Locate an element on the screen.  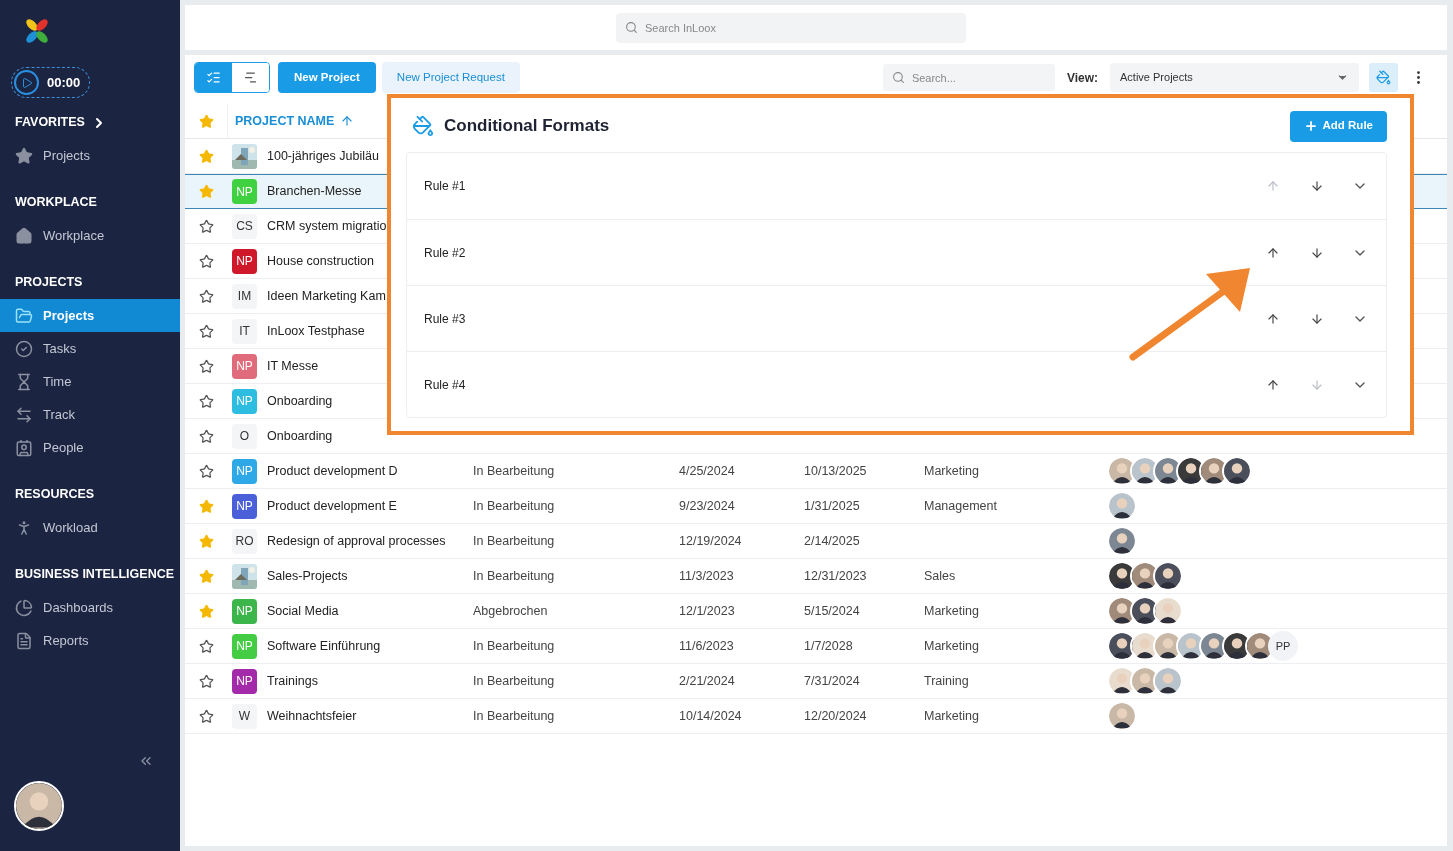
nav-item: Tasks is located at coordinates (90, 348).